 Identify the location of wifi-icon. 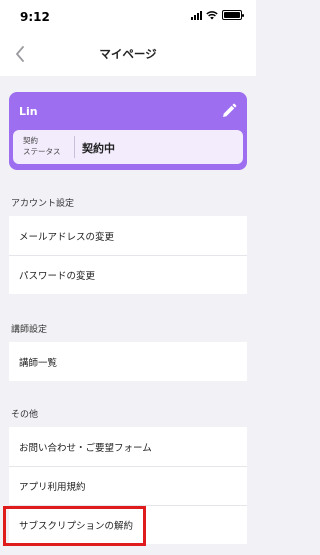
(212, 15).